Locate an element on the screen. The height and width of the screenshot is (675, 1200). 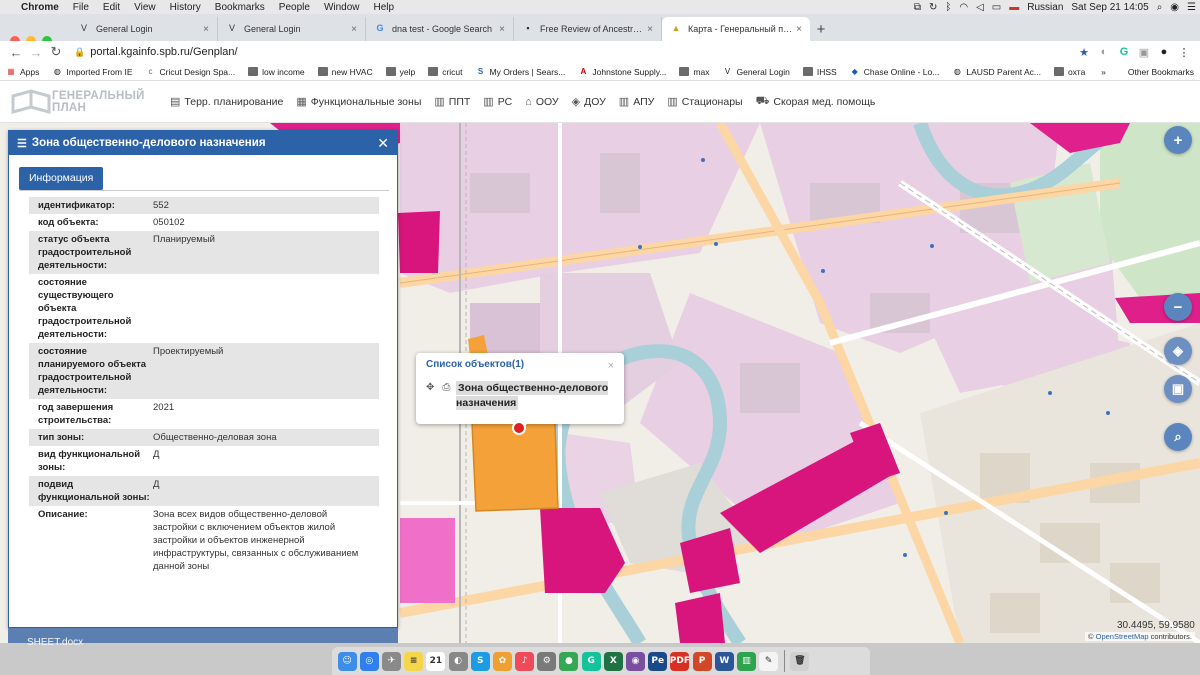
preview-icon: ◐ is located at coordinates (458, 661).